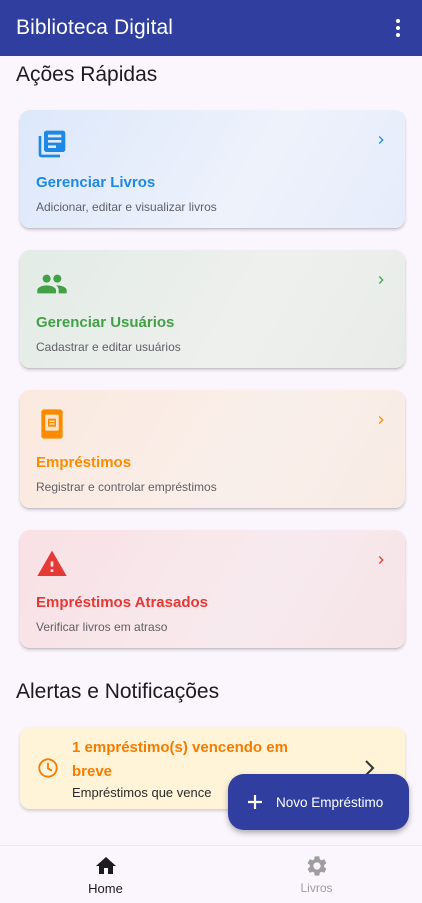 This screenshot has width=422, height=903. I want to click on more-options-icon, so click(398, 28).